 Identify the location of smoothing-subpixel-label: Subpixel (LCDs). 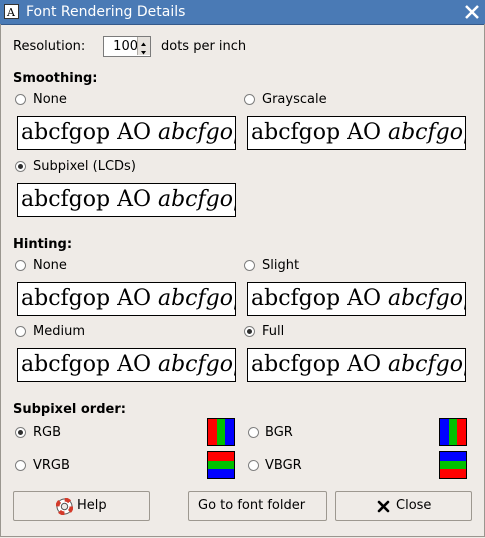
(84, 166).